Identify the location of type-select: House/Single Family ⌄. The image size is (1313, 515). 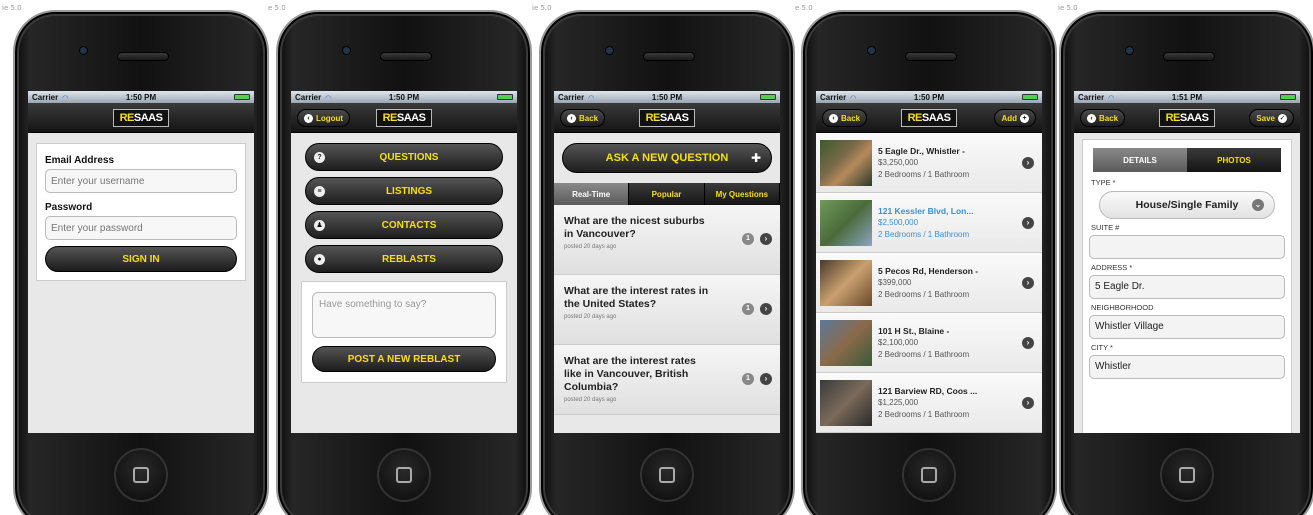
(1187, 205).